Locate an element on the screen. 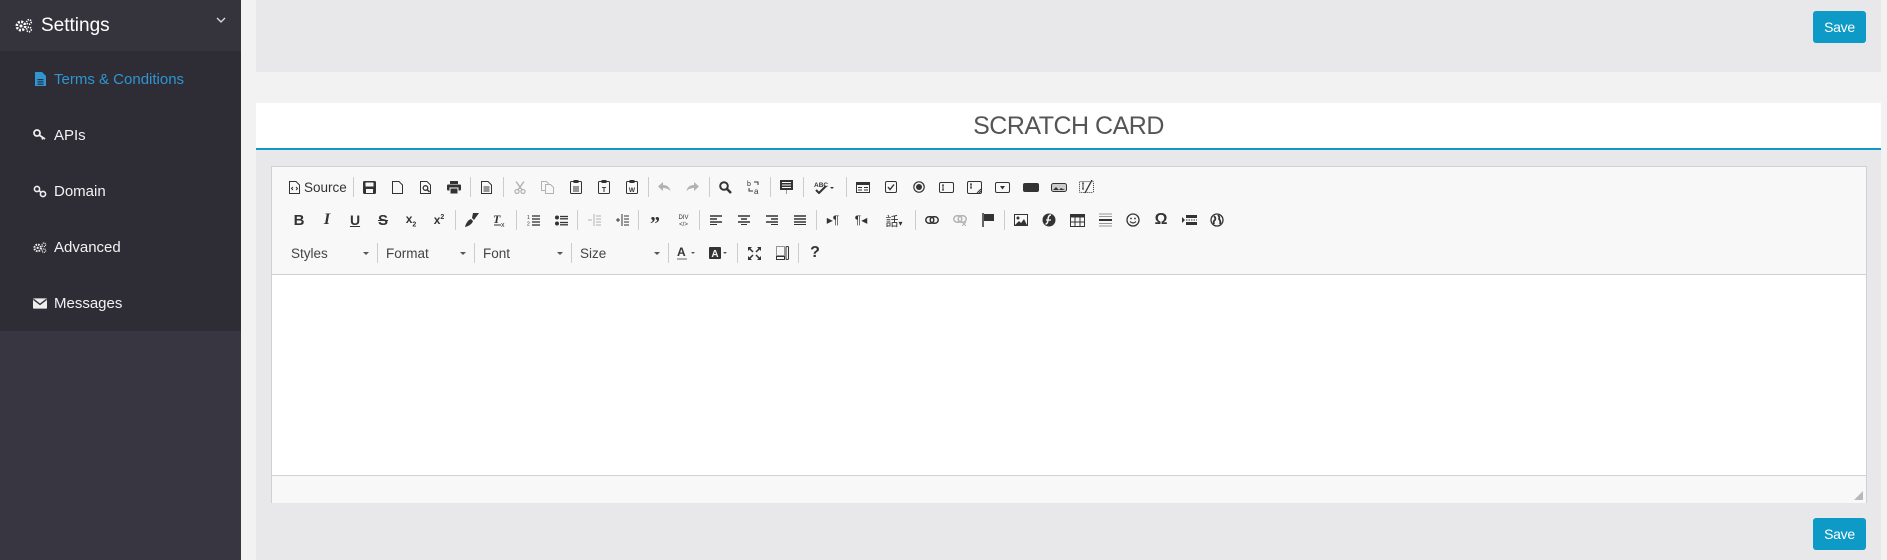 Image resolution: width=1887 pixels, height=560 pixels. rtl-icon: ¶◂ is located at coordinates (861, 220).